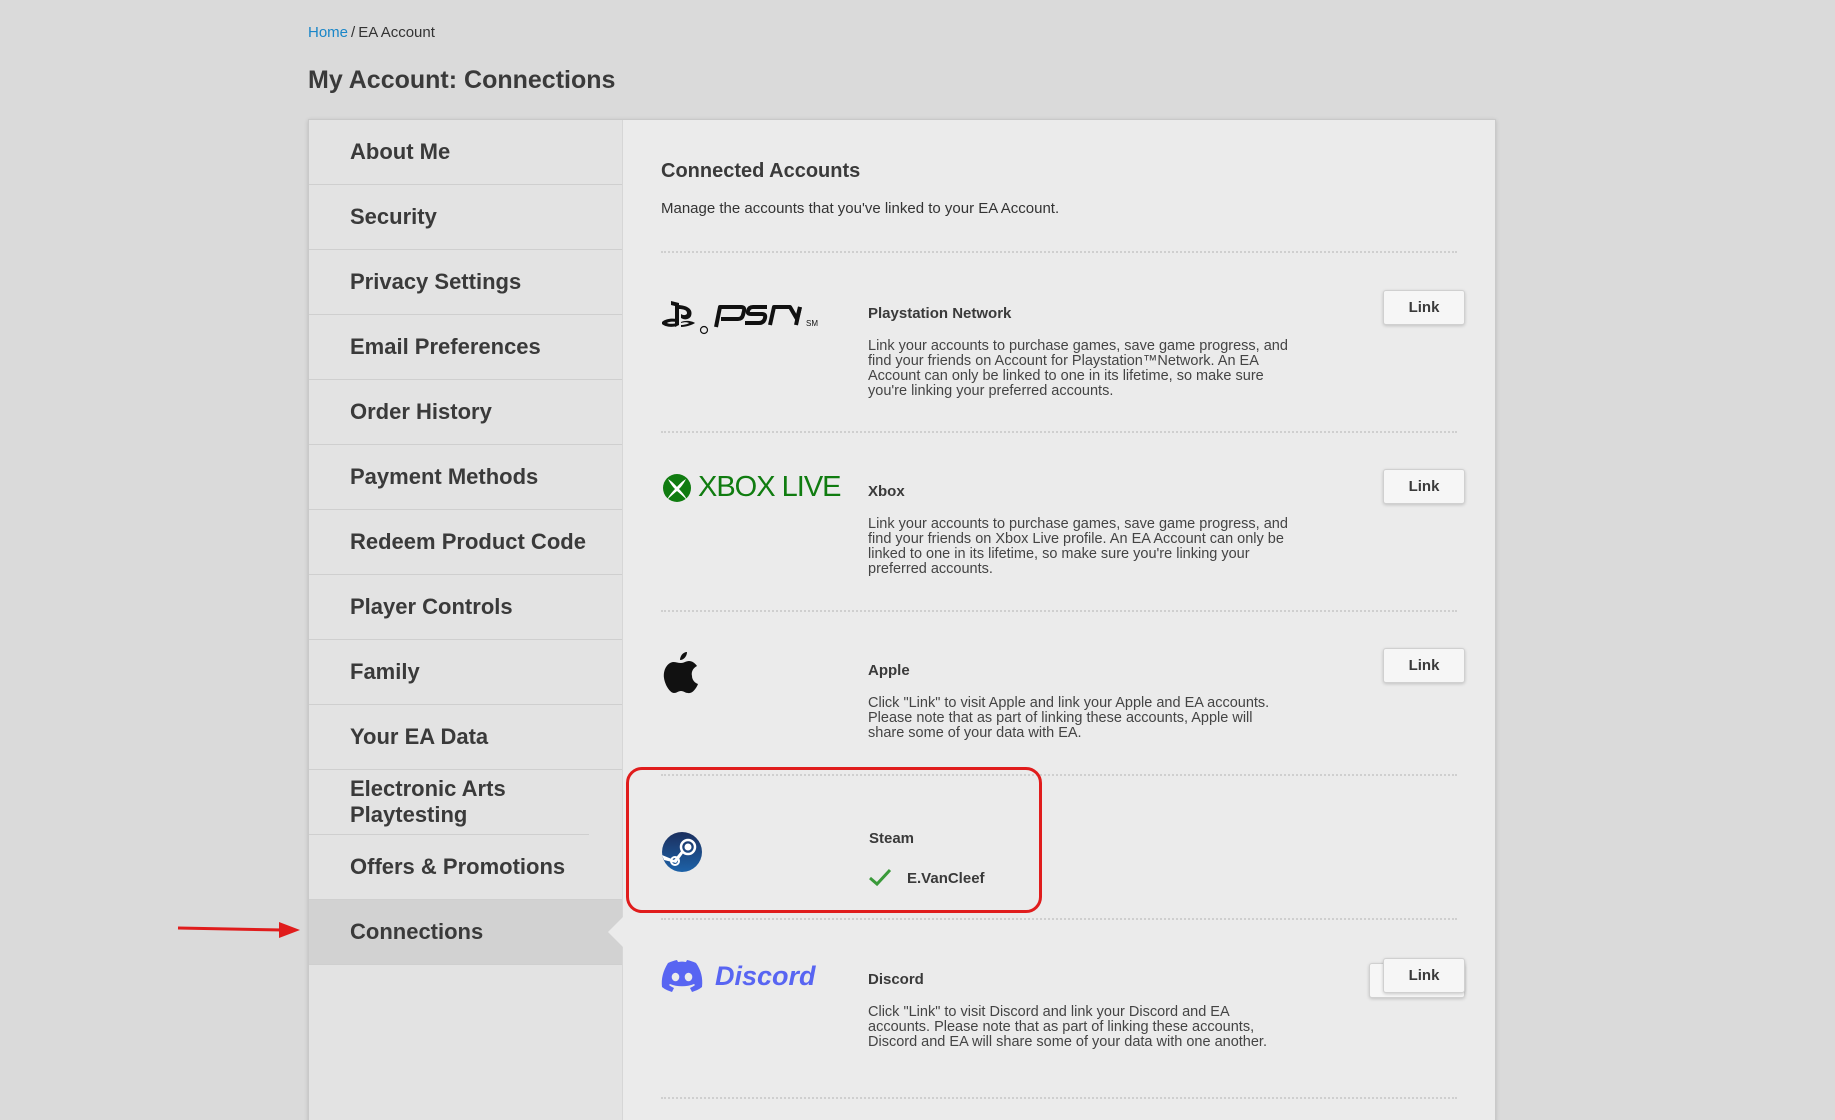 This screenshot has width=1835, height=1120. Describe the element at coordinates (444, 476) in the screenshot. I see `sidebar-item-label: Payment Methods` at that location.